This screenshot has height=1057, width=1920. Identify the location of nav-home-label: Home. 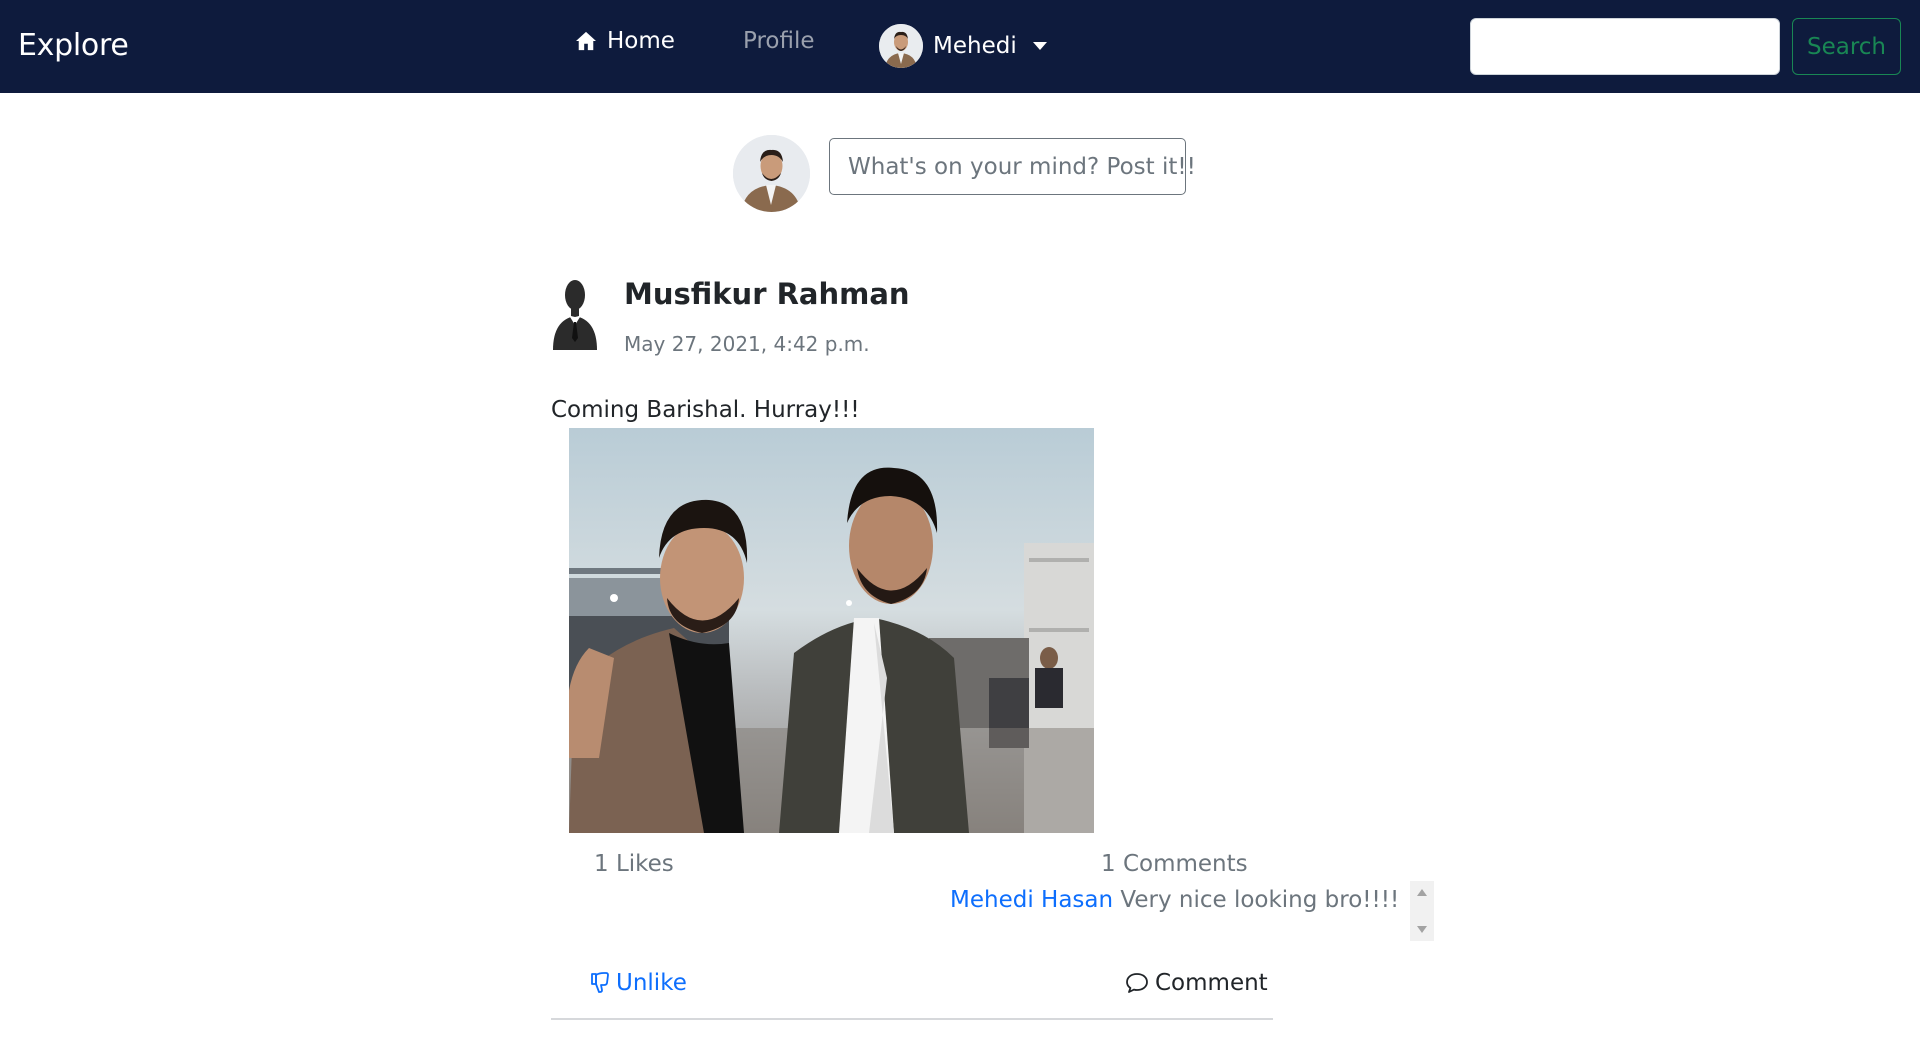
(641, 41).